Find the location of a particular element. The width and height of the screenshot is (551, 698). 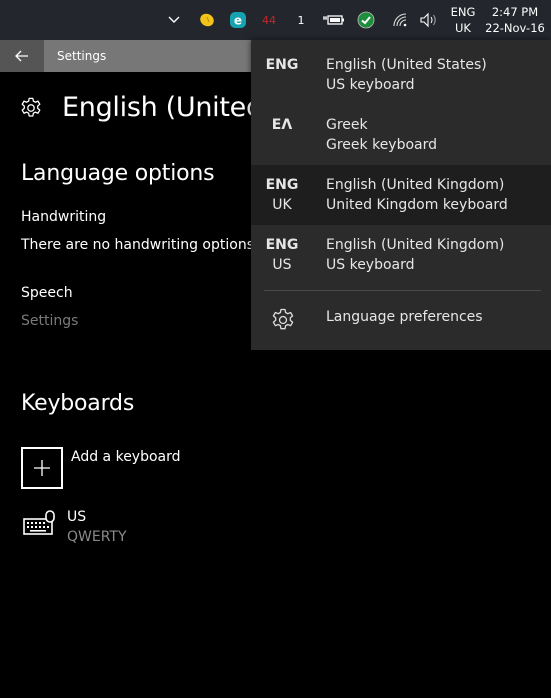

add-keyboard-label: Add a keyboard is located at coordinates (126, 457).